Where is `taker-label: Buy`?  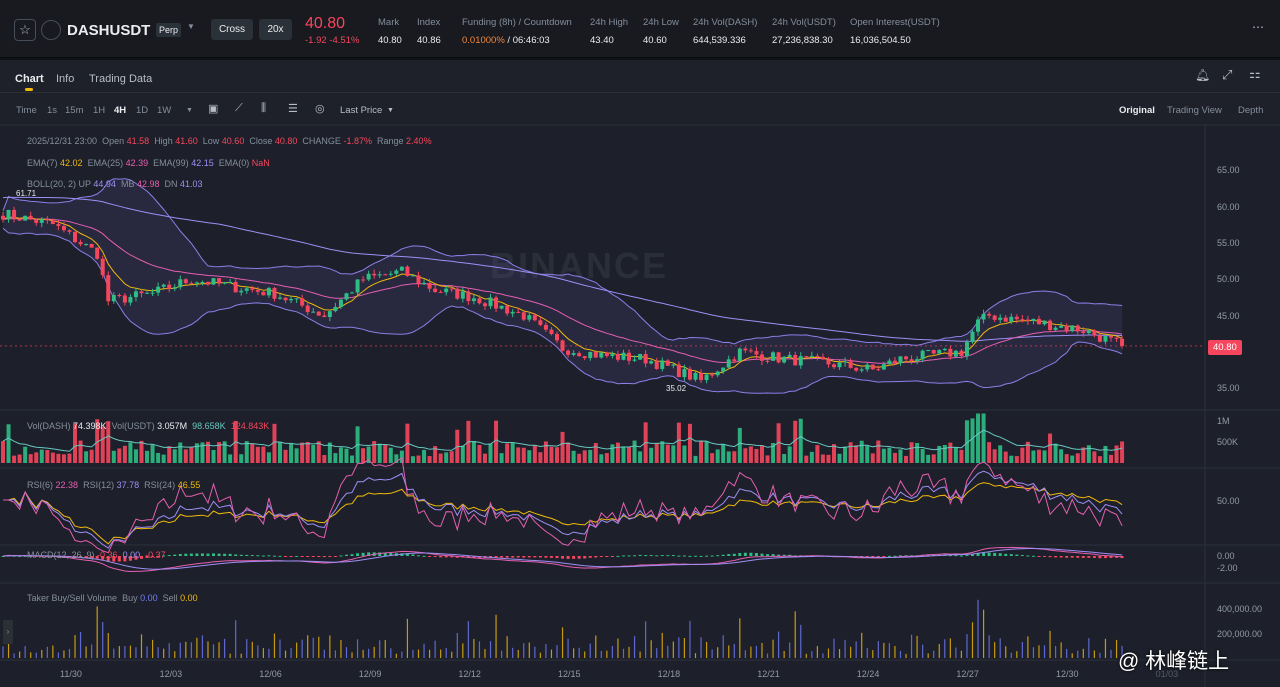 taker-label: Buy is located at coordinates (130, 598).